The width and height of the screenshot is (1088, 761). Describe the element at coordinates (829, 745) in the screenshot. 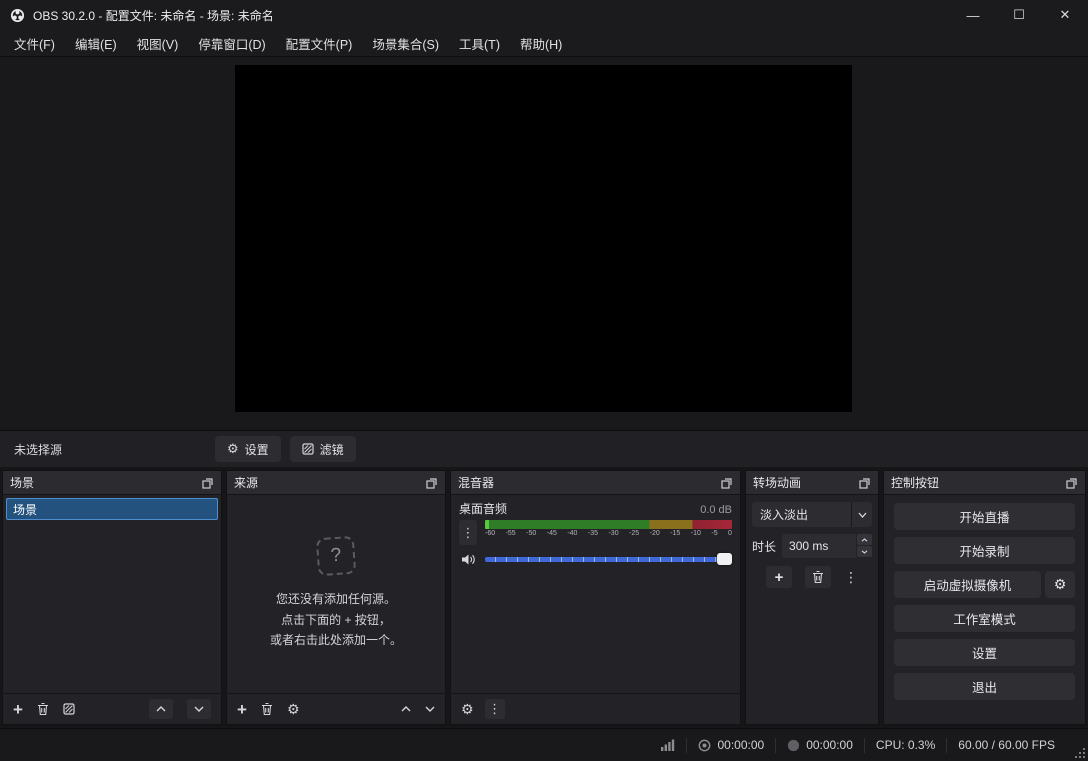

I see `record-time: 00:00:00` at that location.